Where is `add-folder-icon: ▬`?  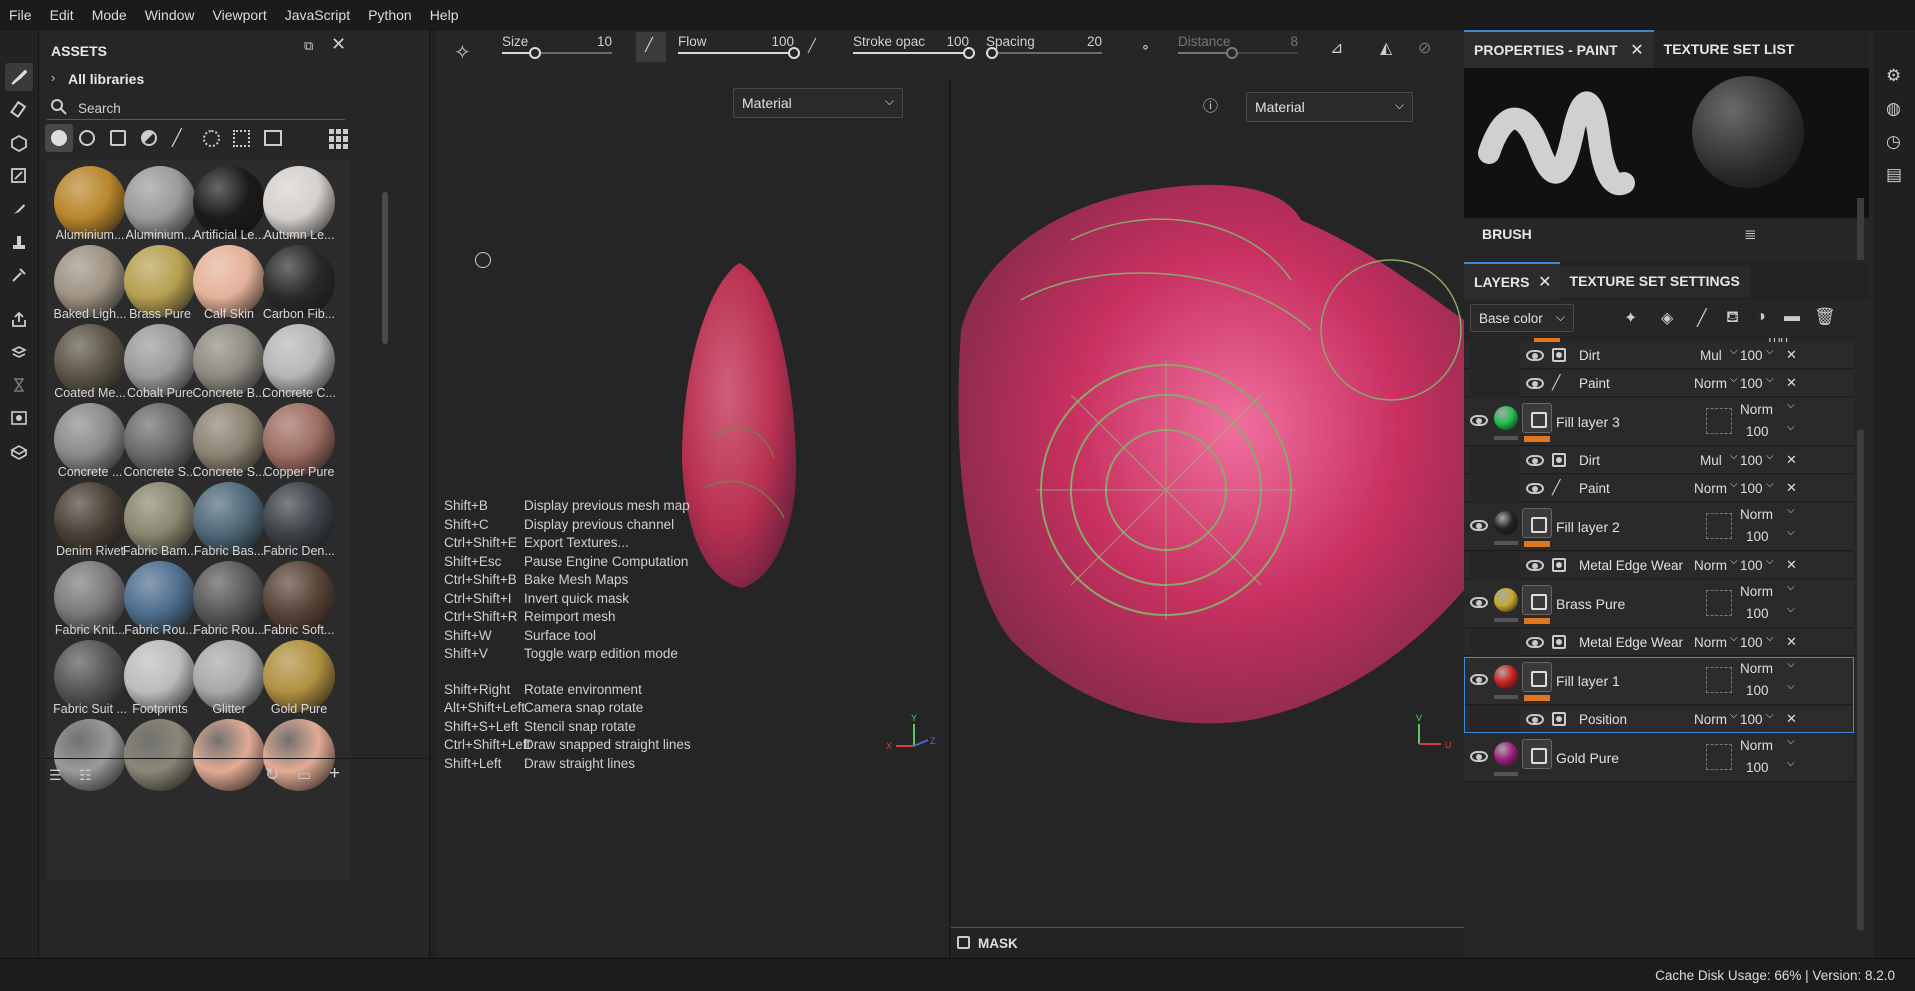 add-folder-icon: ▬ is located at coordinates (1792, 317).